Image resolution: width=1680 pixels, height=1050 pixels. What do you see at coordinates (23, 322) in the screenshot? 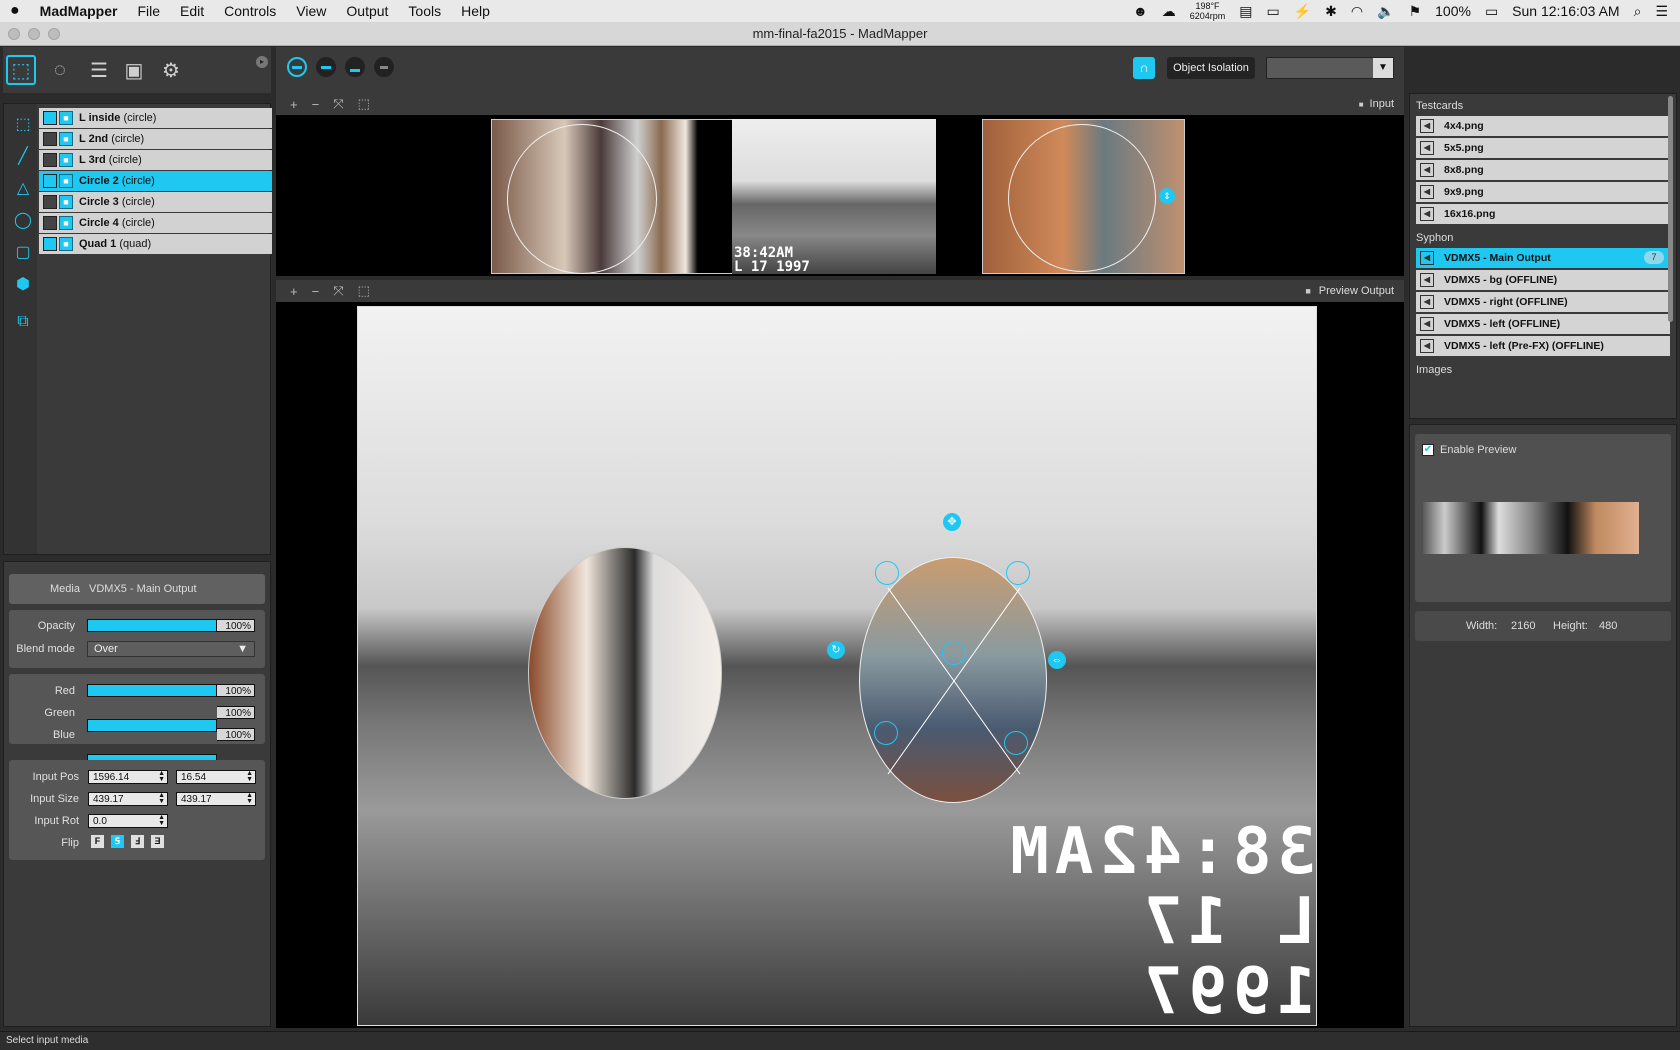
I see `add-group-tool-icon: ⧉` at bounding box center [23, 322].